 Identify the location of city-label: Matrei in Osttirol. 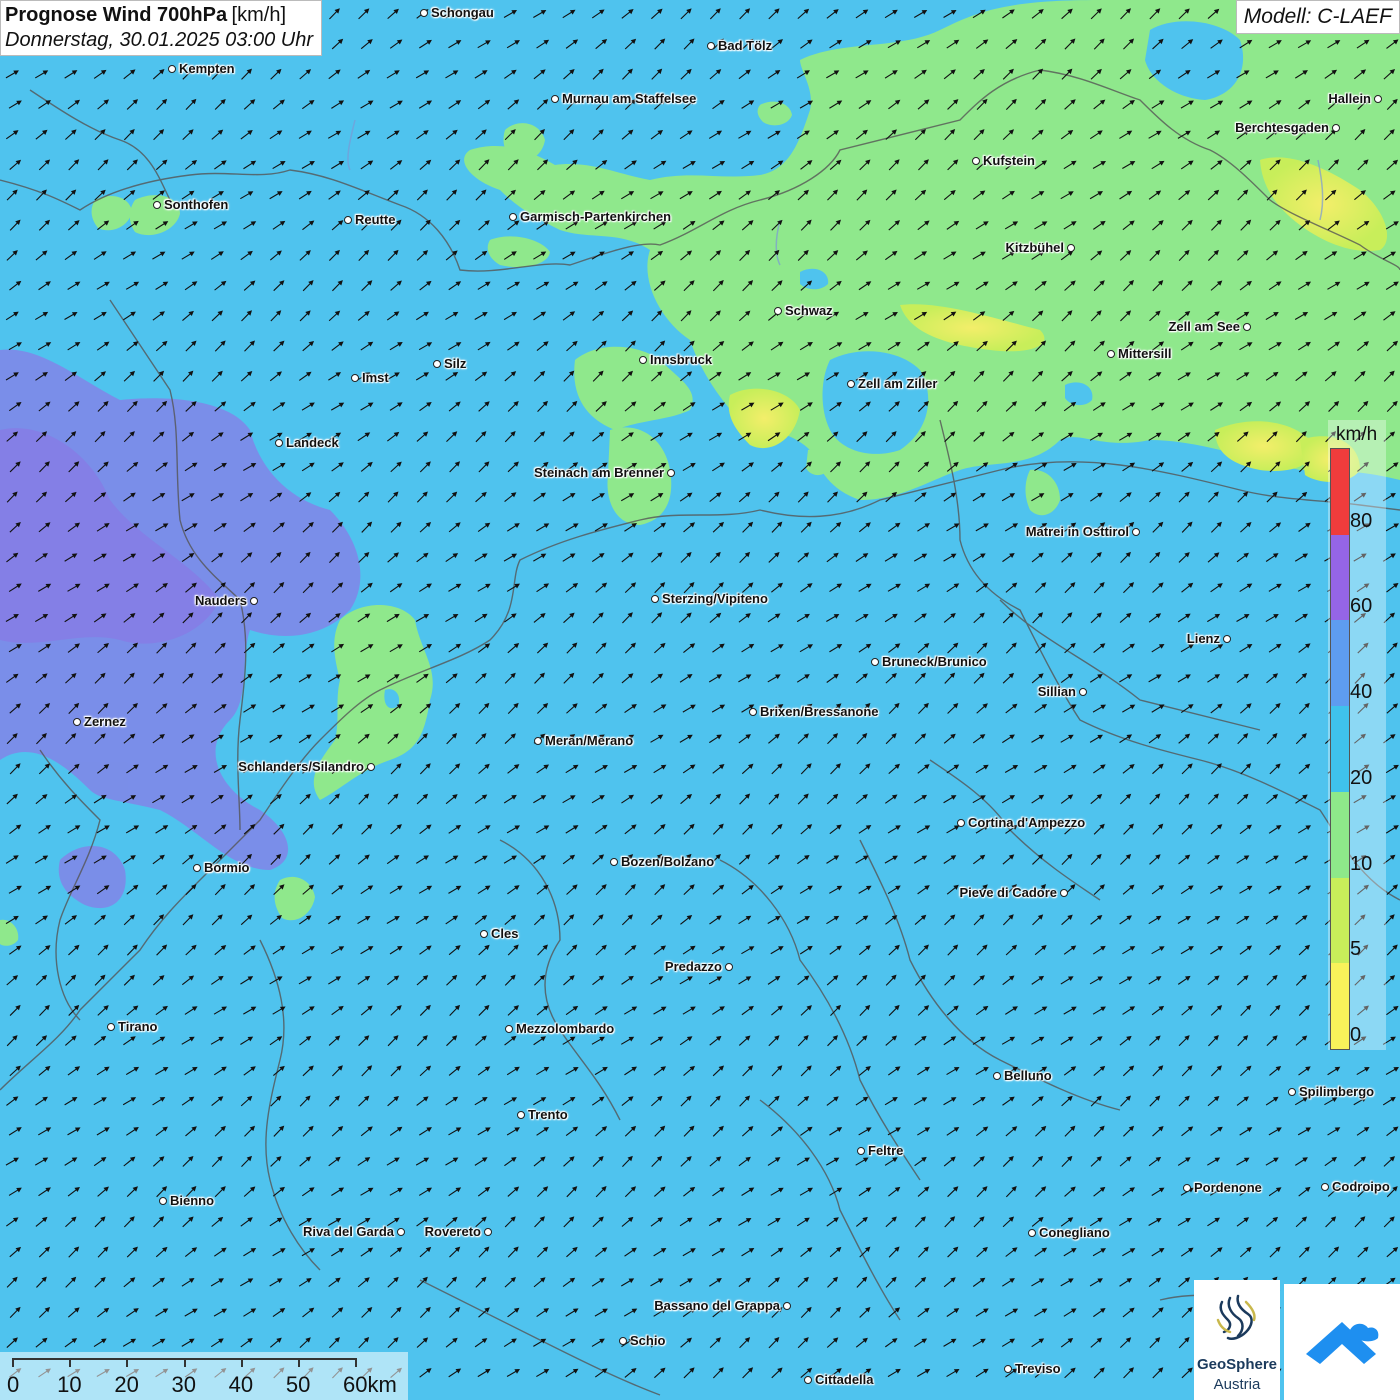
(1077, 531).